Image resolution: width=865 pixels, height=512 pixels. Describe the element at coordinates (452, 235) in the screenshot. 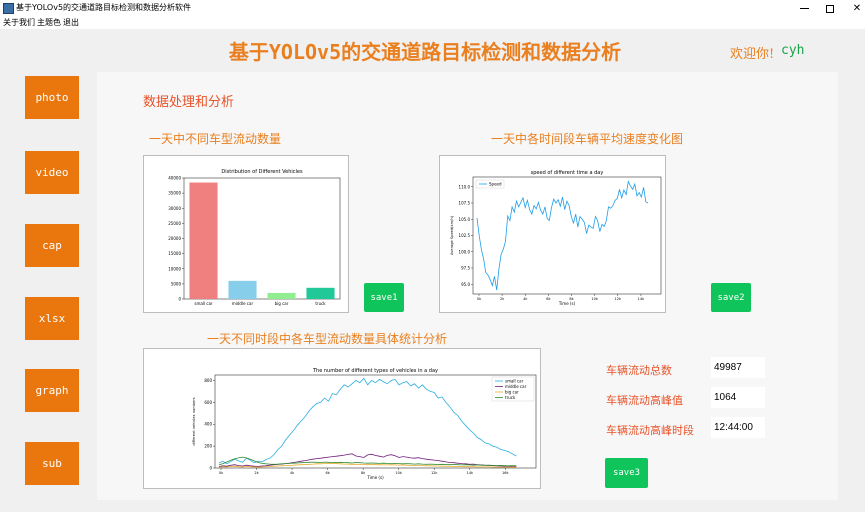

I see `y-axis-label: Average Speed(km/h)` at that location.